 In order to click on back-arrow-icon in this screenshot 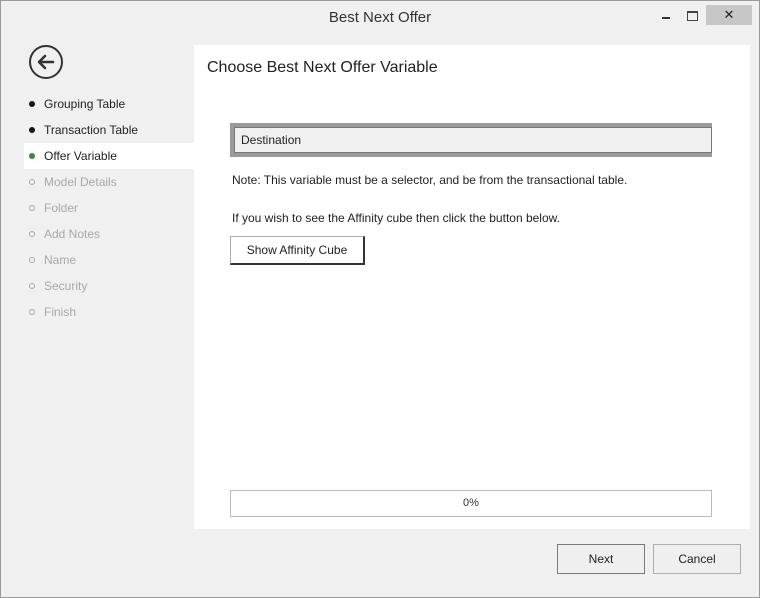, I will do `click(46, 62)`.